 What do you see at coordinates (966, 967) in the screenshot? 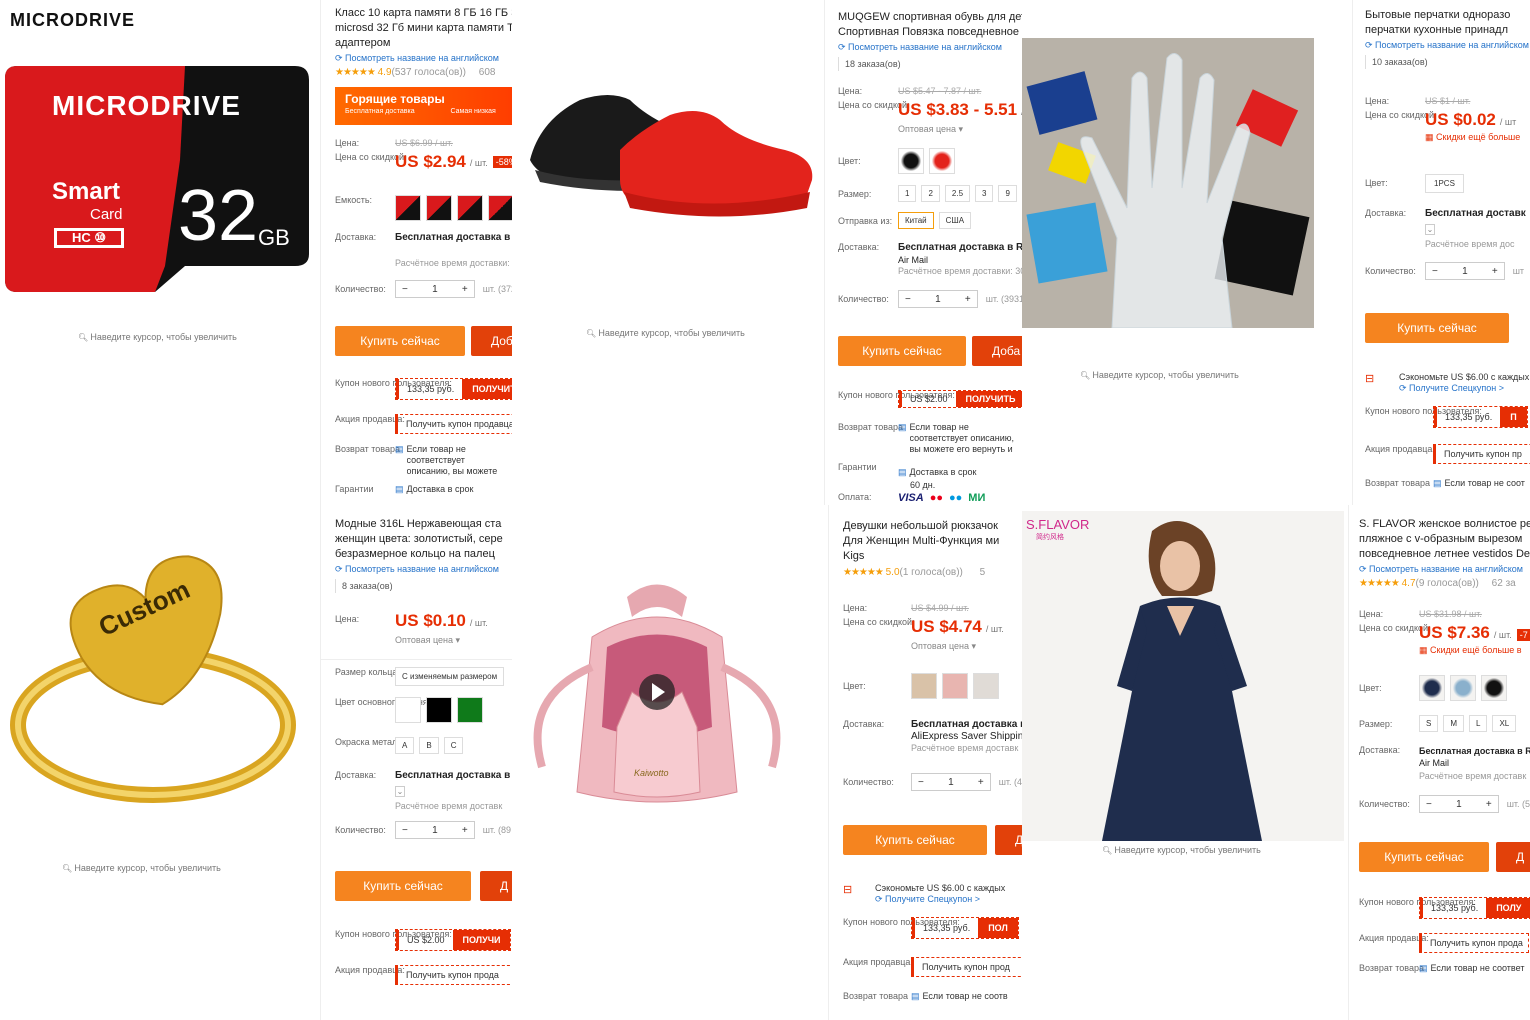
I see `seller-coupon: Получить купон прод` at bounding box center [966, 967].